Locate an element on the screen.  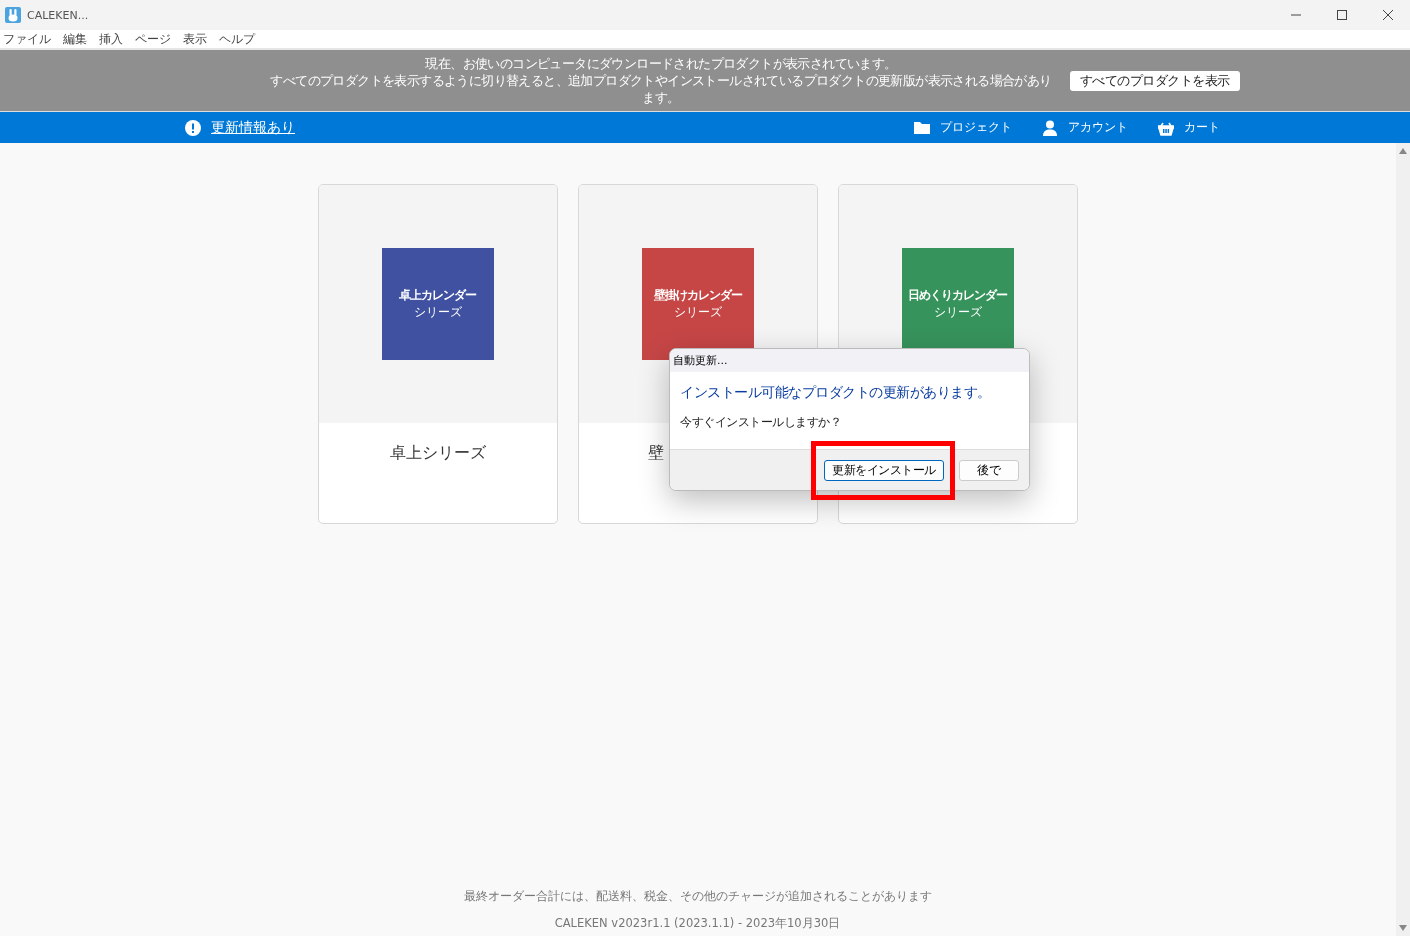
dialog-heading: インストール可能なプロダクトの更新があります。 is located at coordinates (836, 393).